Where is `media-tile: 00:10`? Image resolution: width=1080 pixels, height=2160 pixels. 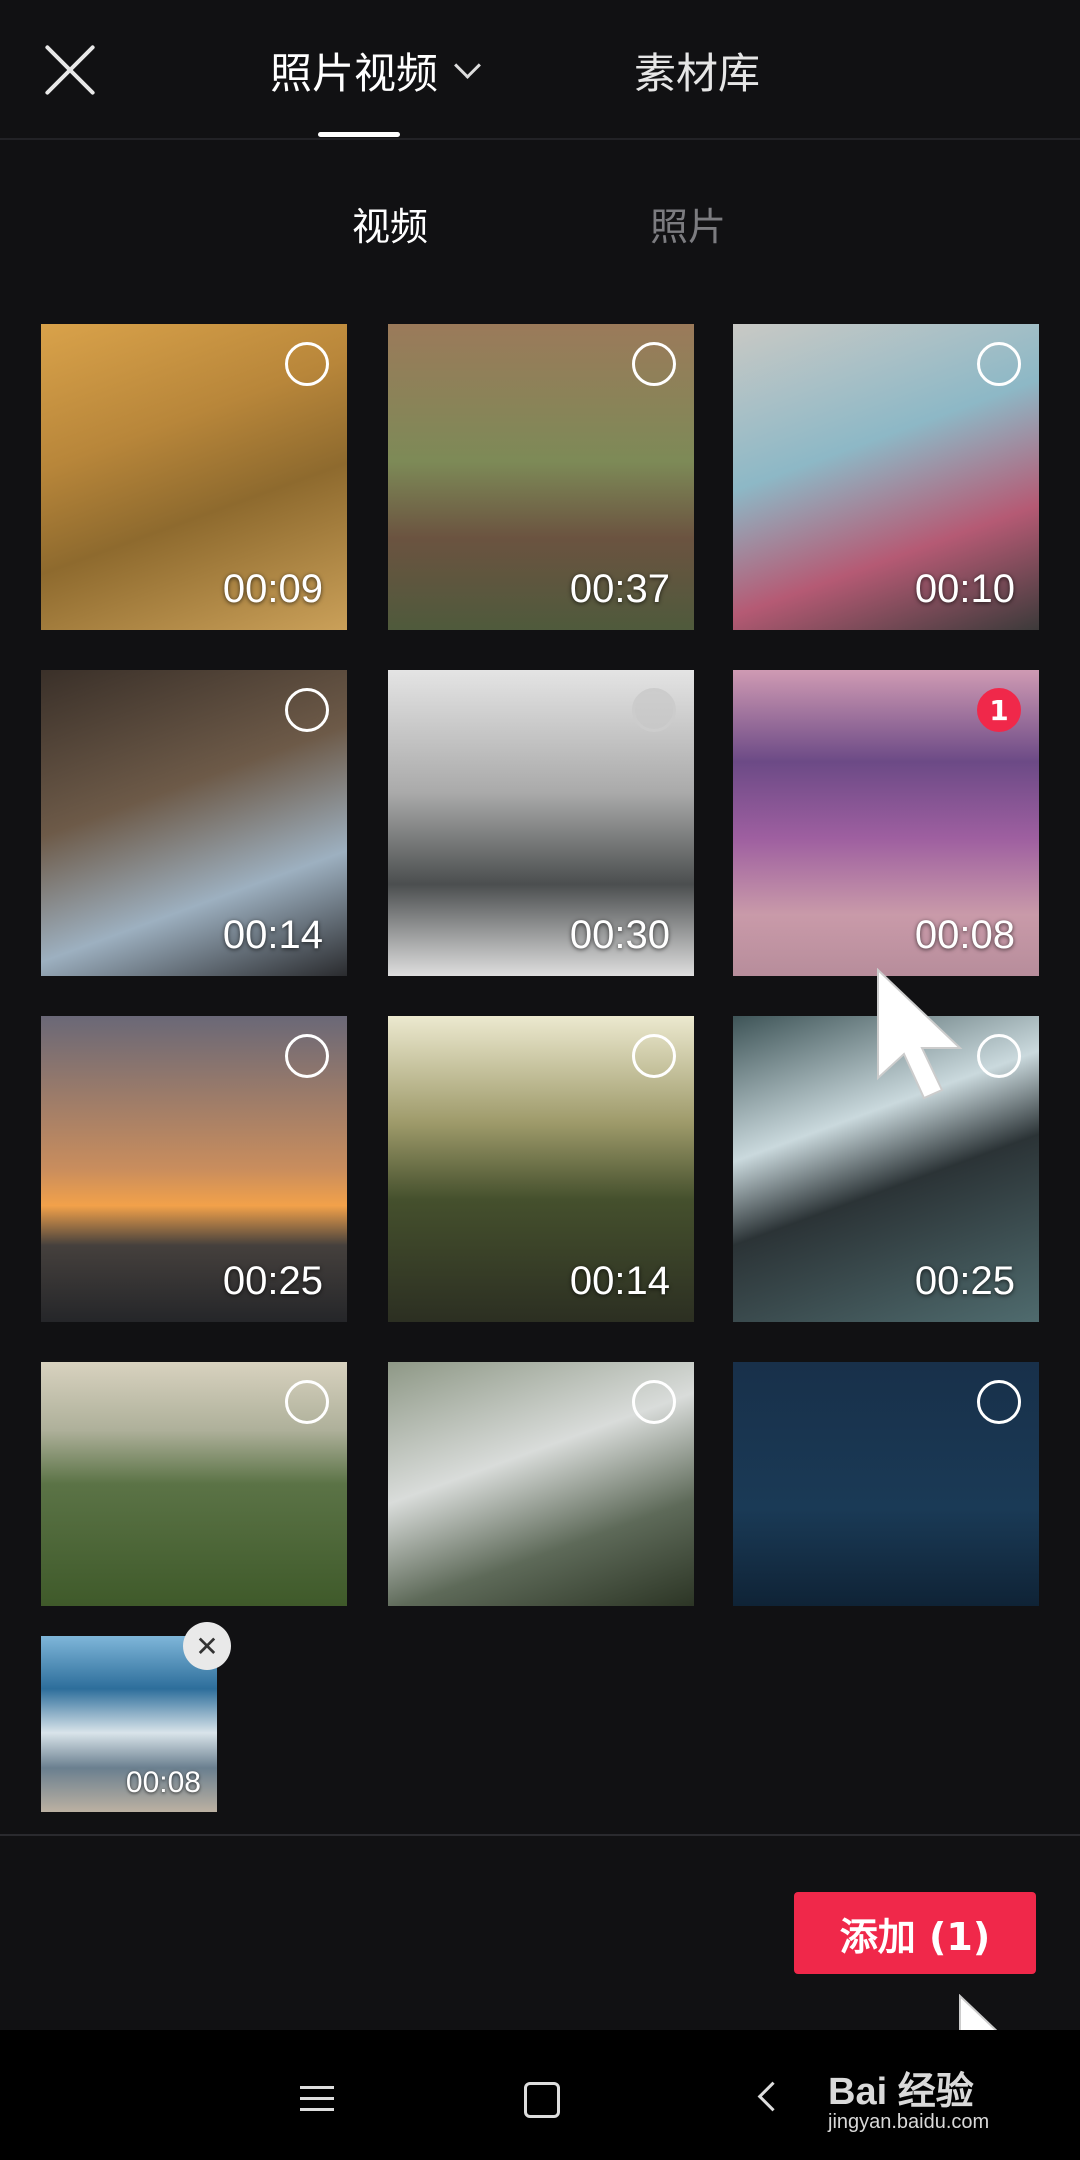
media-tile: 00:10 is located at coordinates (886, 477).